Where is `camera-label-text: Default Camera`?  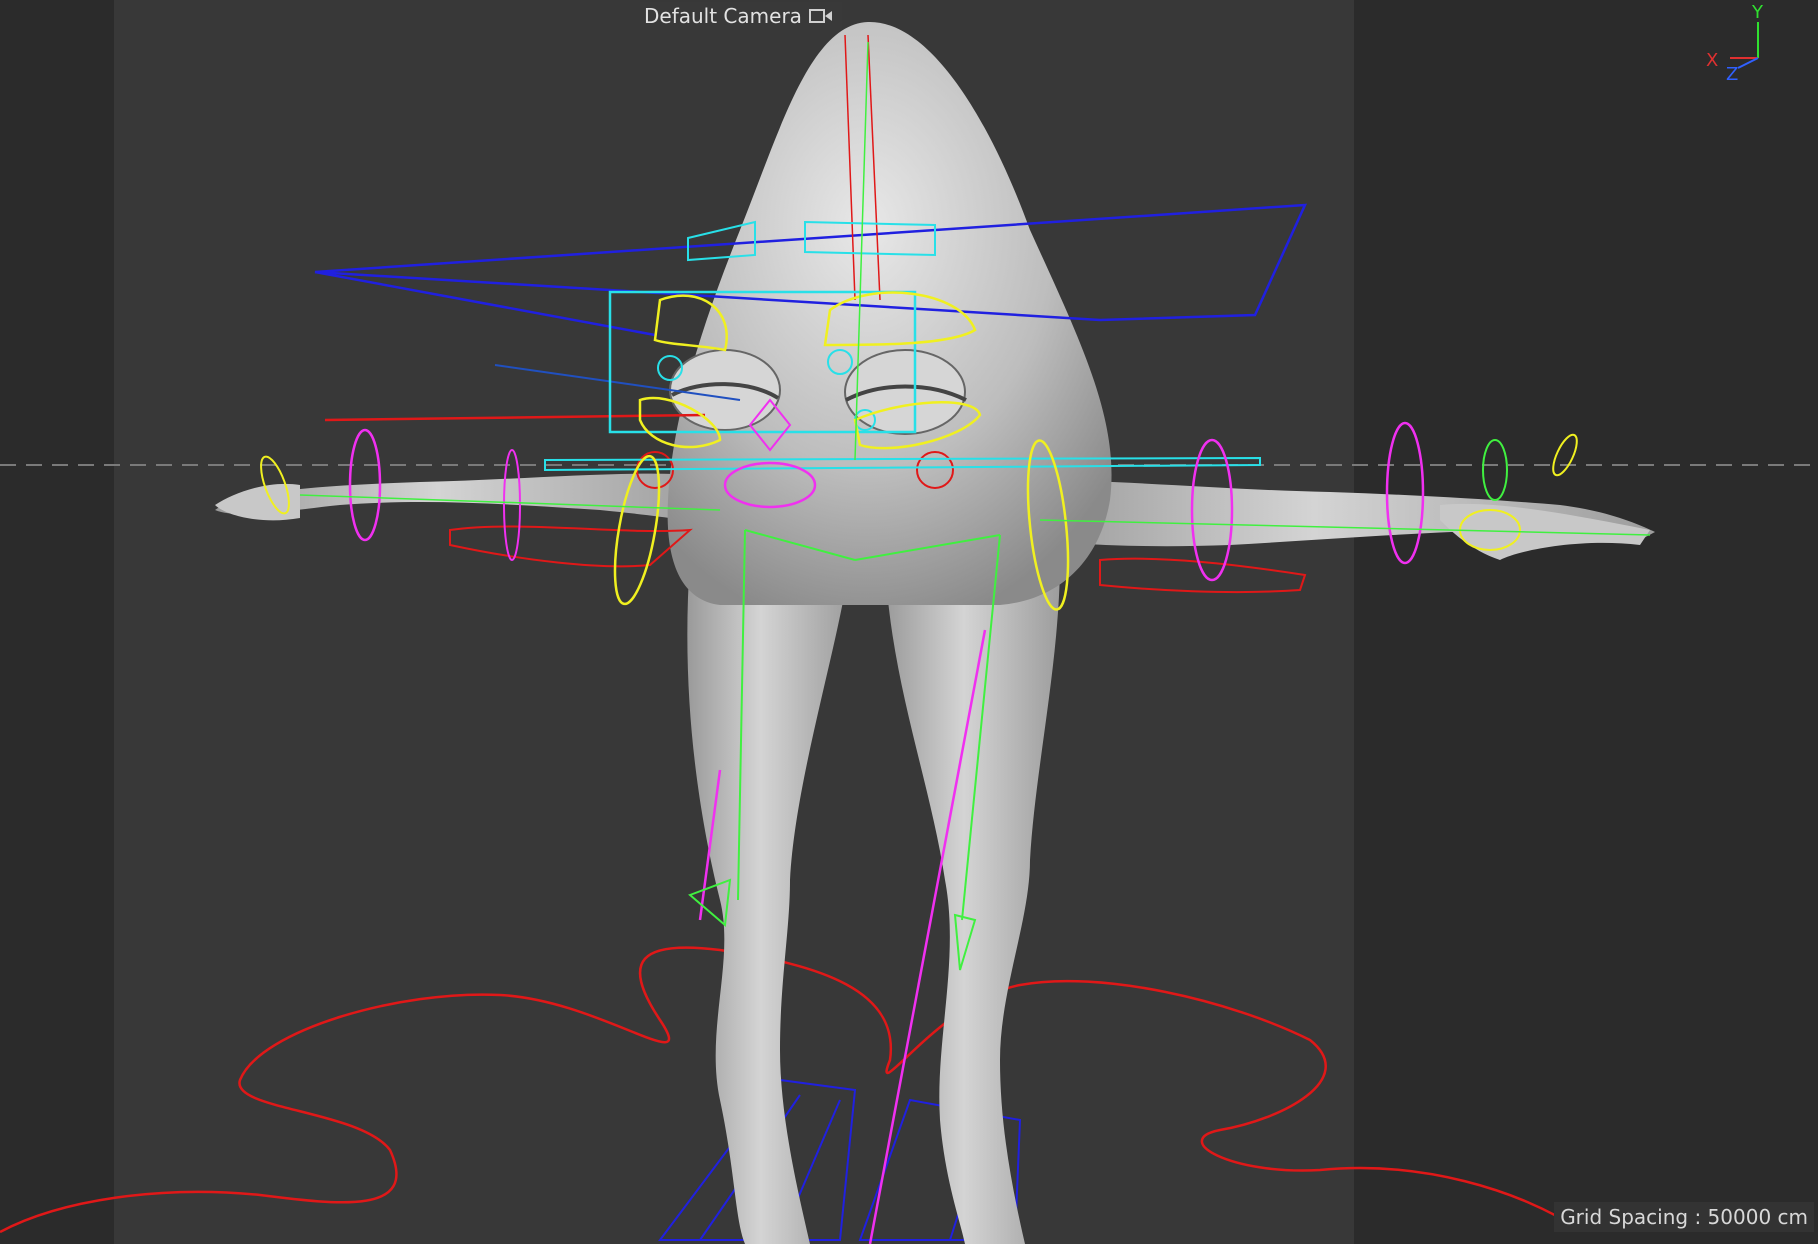
camera-label-text: Default Camera is located at coordinates (723, 16).